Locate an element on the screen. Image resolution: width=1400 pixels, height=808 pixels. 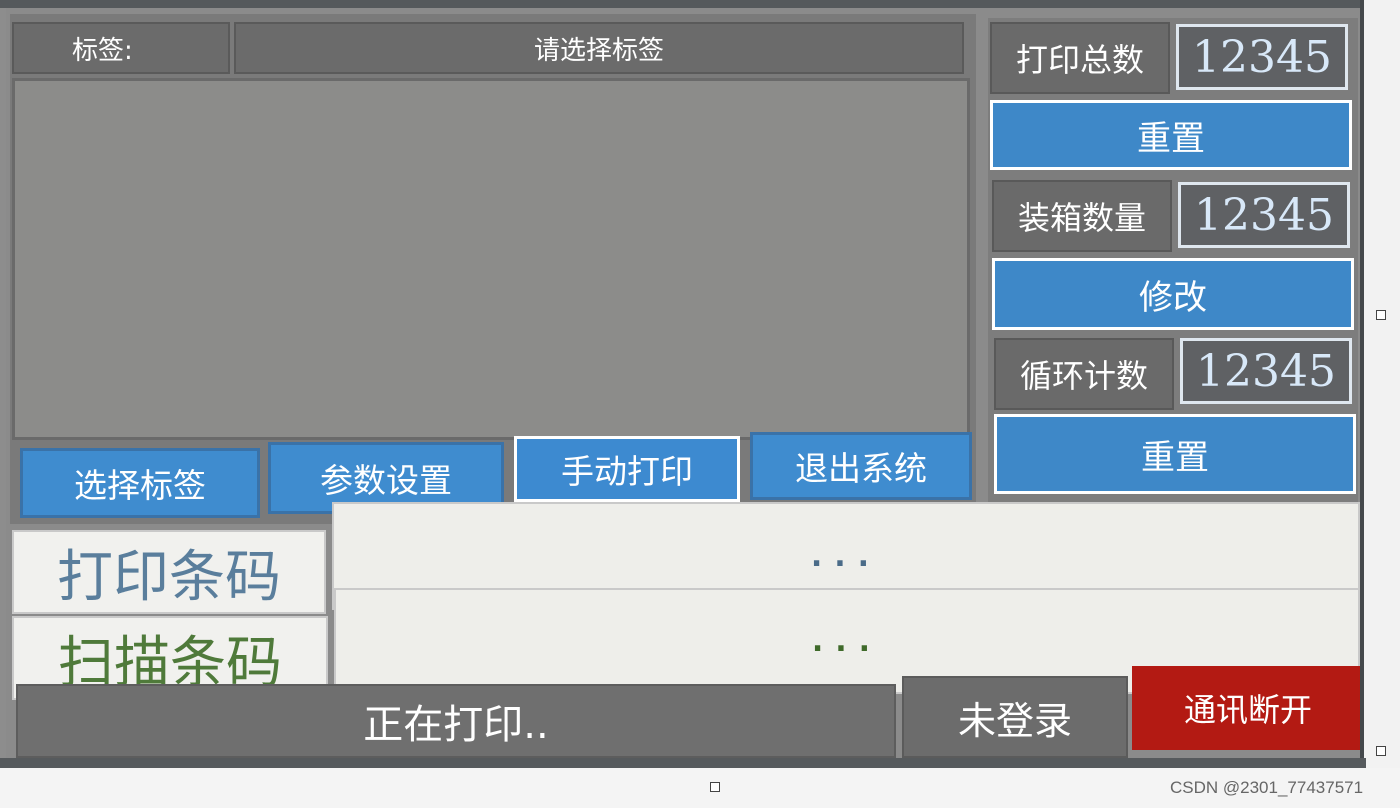
login-status: 未登录 is located at coordinates (1015, 717).